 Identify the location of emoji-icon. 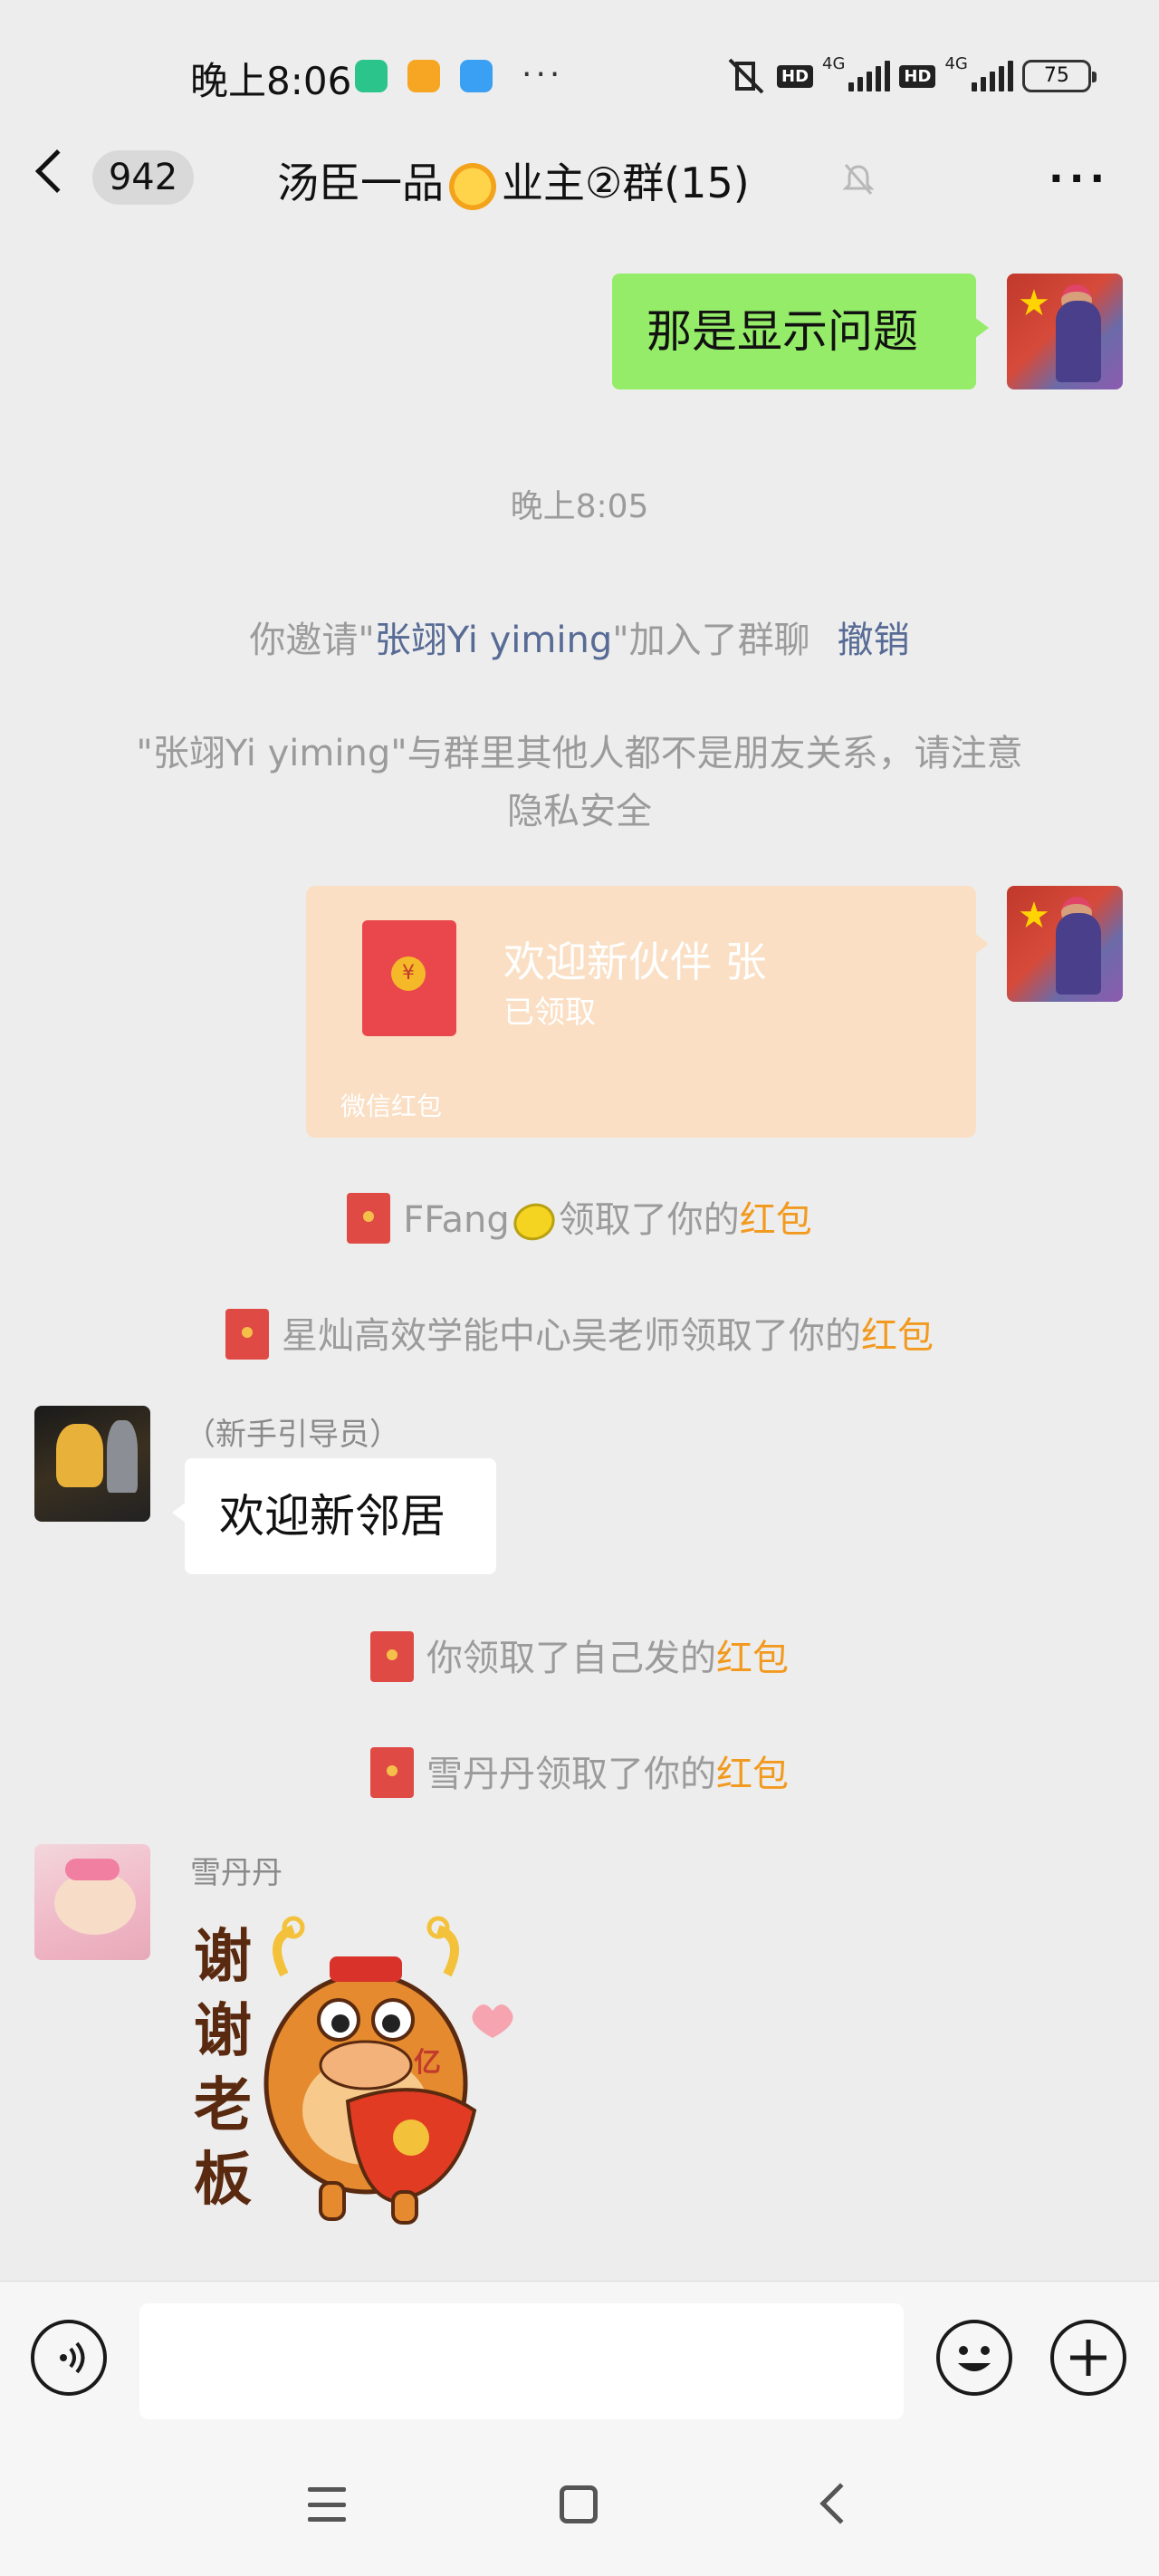
(974, 2358).